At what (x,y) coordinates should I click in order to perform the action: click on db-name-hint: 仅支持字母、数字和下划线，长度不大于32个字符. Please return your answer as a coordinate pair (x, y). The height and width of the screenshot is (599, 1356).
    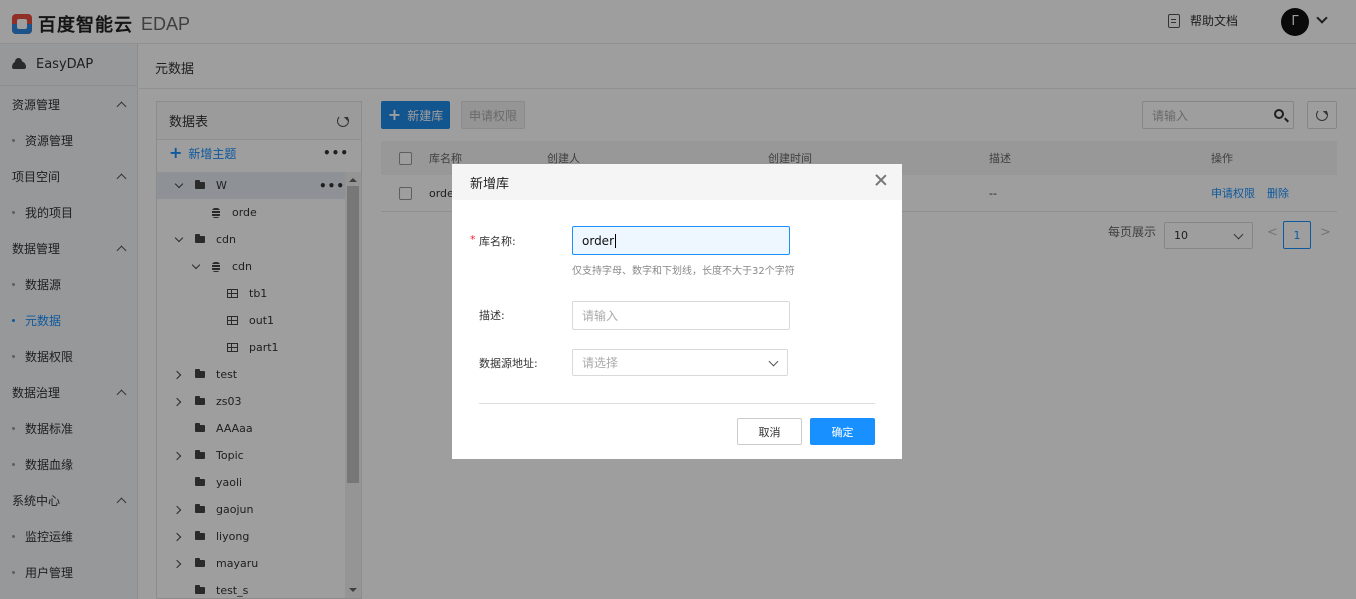
    Looking at the image, I should click on (683, 271).